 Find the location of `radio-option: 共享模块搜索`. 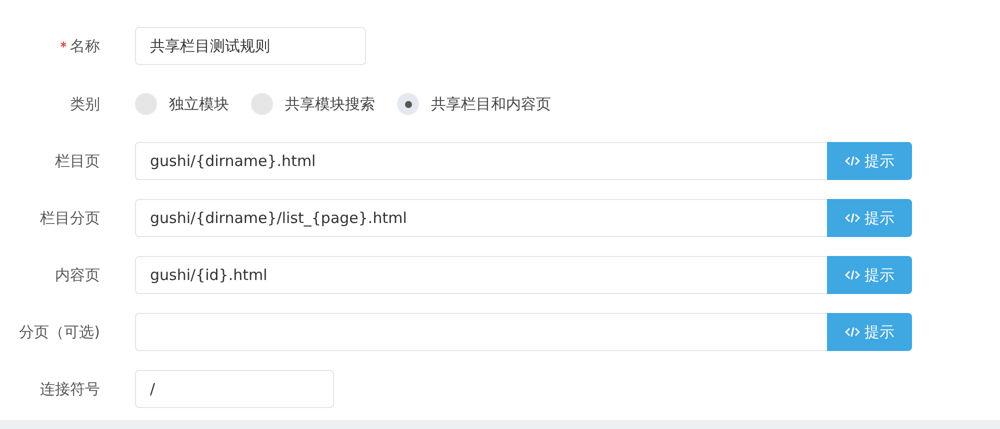

radio-option: 共享模块搜索 is located at coordinates (313, 104).